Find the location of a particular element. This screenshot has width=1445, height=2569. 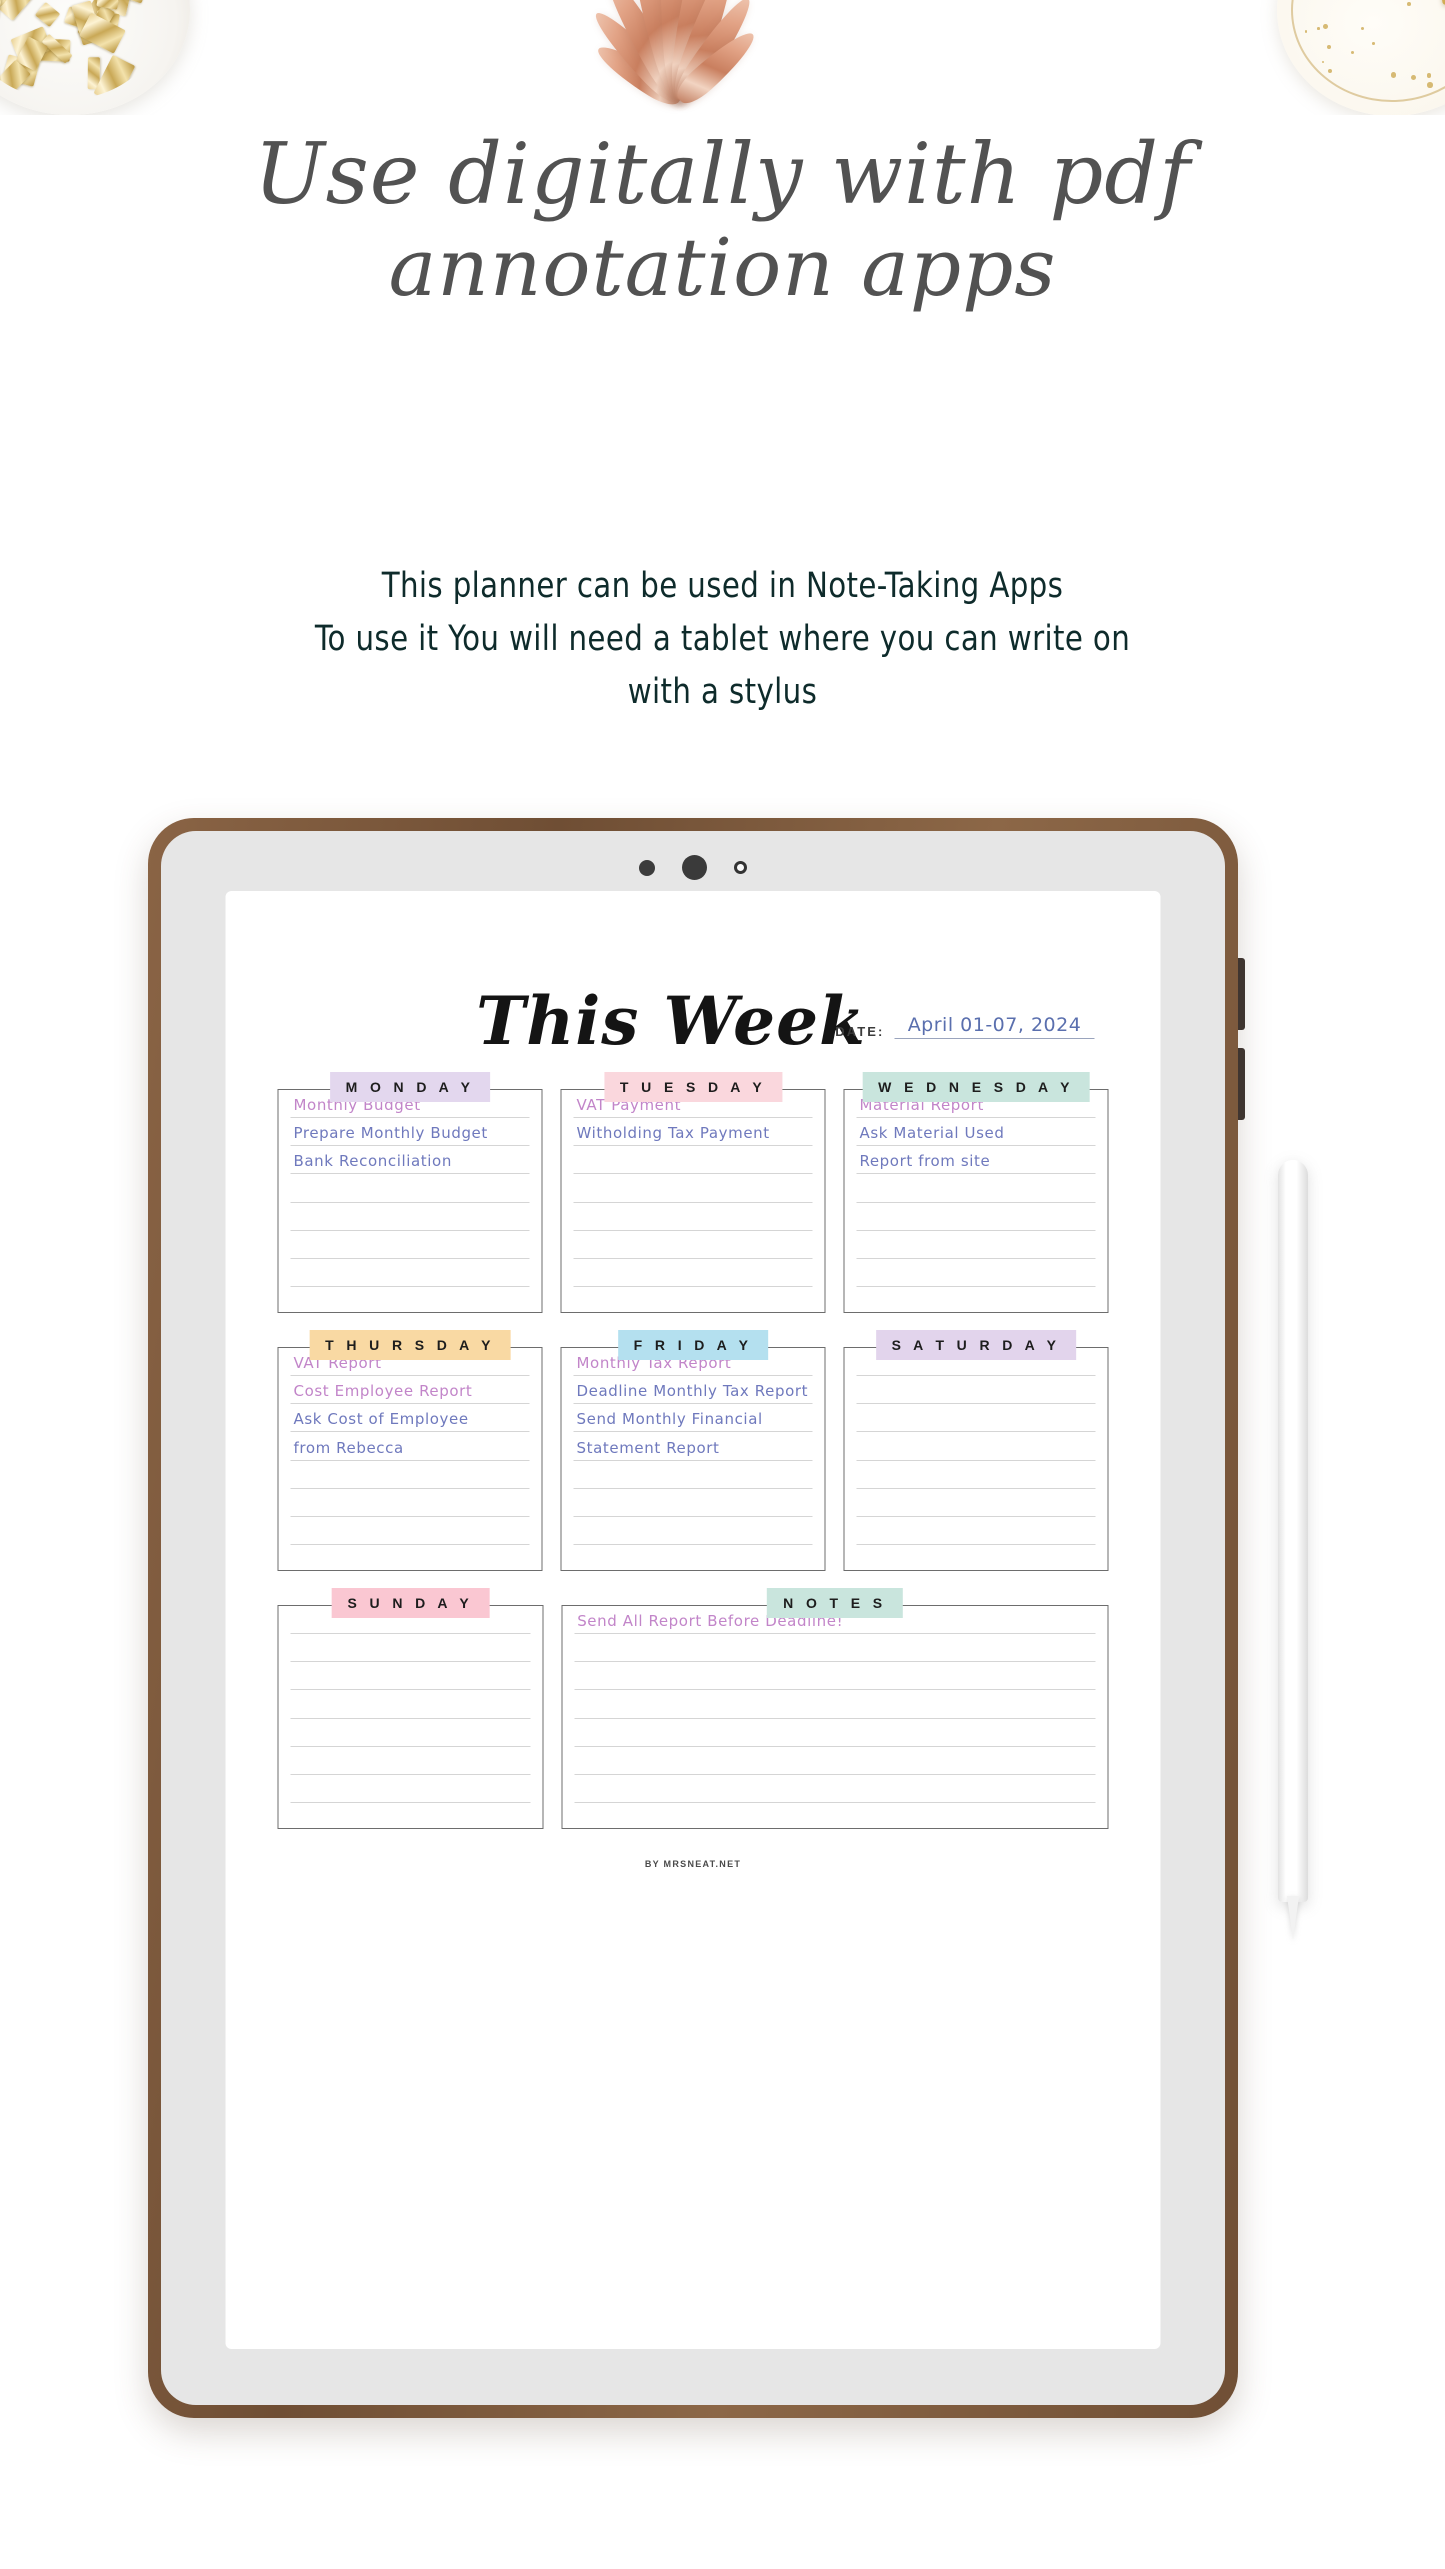

entry-text: from Rebecca is located at coordinates (348, 1447).